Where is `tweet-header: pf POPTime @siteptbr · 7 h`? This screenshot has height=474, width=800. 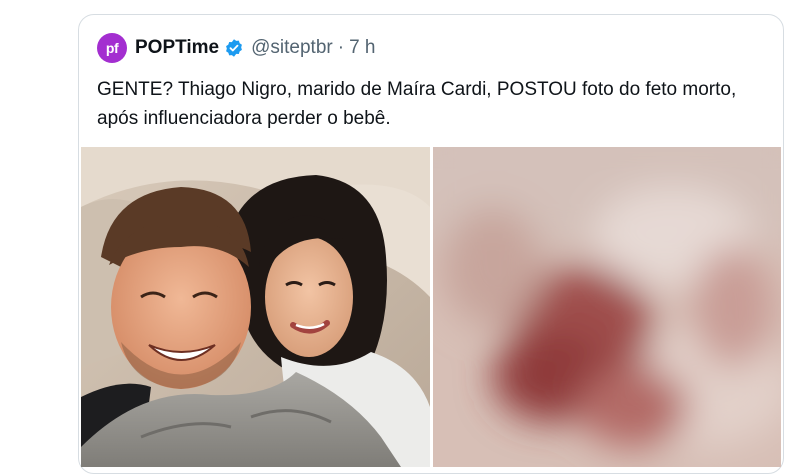
tweet-header: pf POPTime @siteptbr · 7 h is located at coordinates (236, 48).